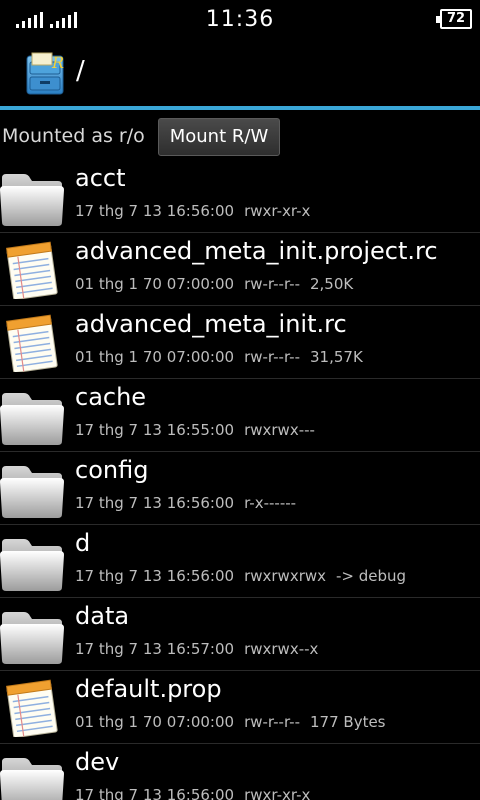 The height and width of the screenshot is (800, 480). What do you see at coordinates (240, 634) in the screenshot?
I see `file-list-item: data 17 thg 7 13 16:57:00 rwxrwx--x` at bounding box center [240, 634].